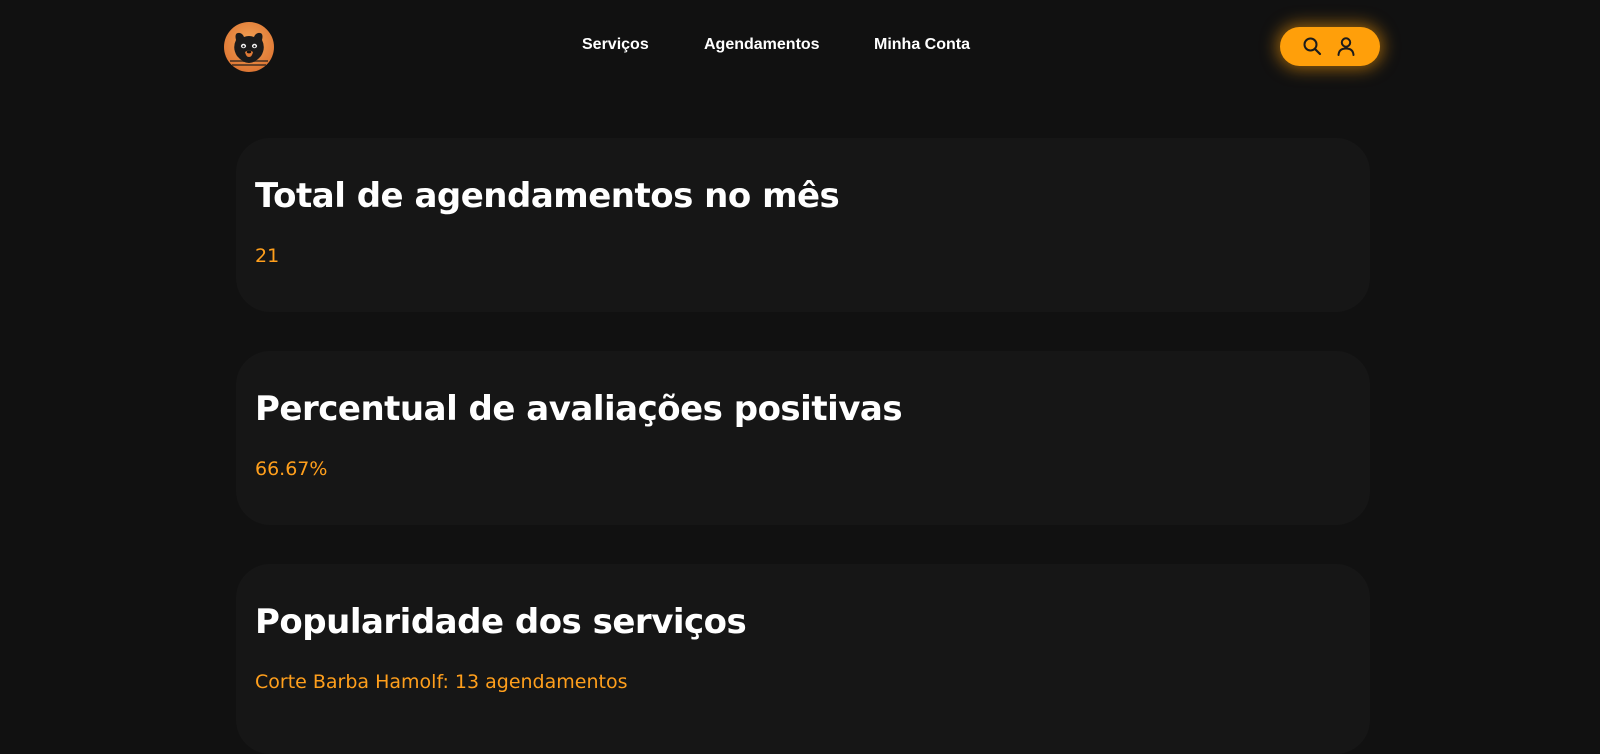 The image size is (1600, 754). What do you see at coordinates (579, 409) in the screenshot?
I see `card-title: Percentual de avaliações positivas` at bounding box center [579, 409].